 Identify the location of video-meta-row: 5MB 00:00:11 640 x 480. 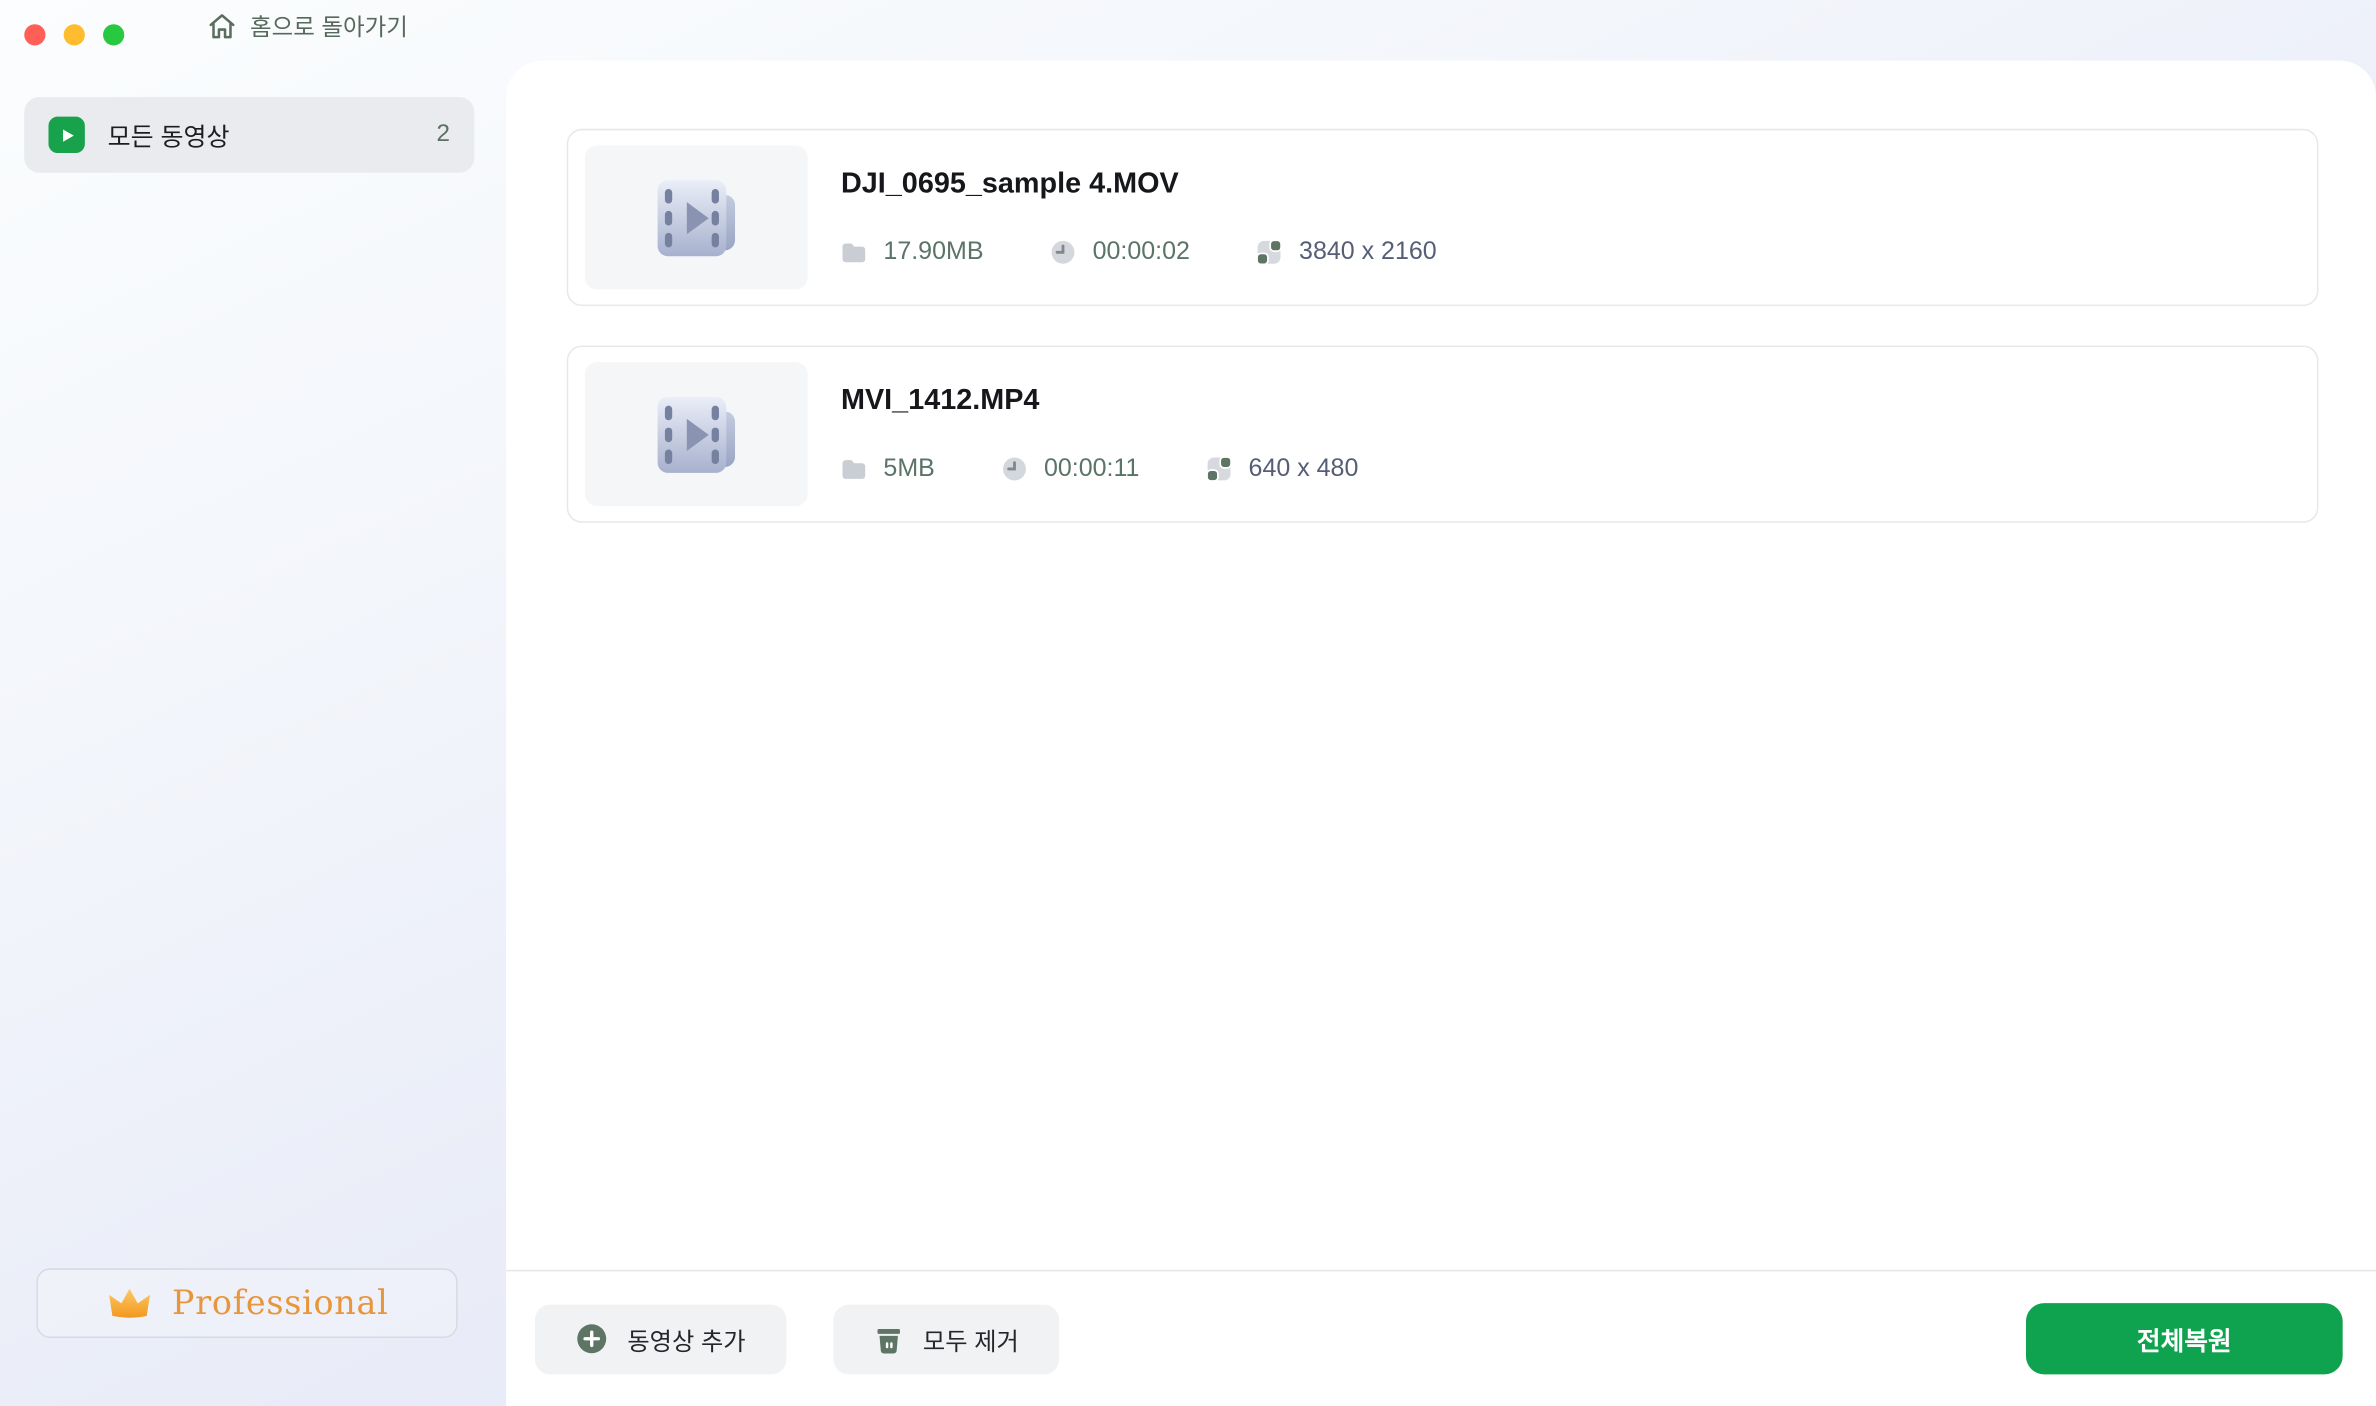
(1099, 469).